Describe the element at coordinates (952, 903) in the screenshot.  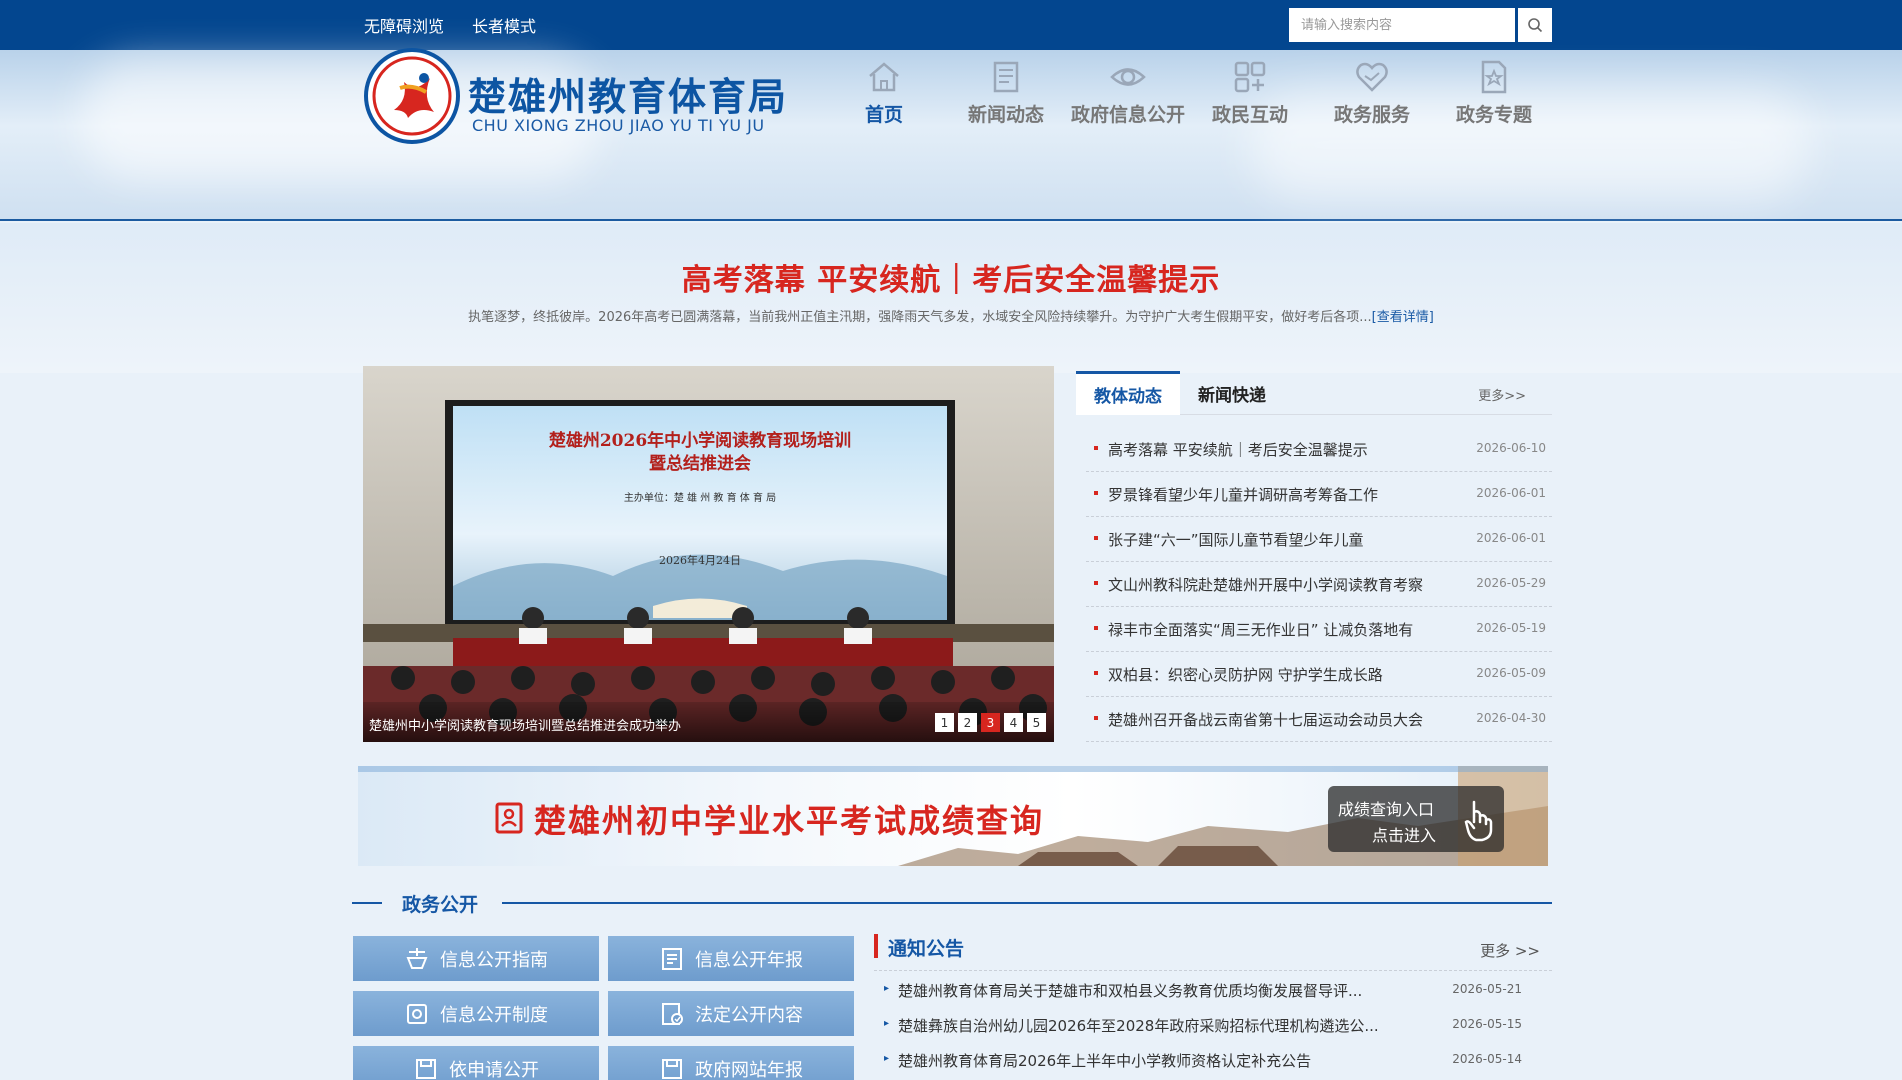
I see `gov-affairs-section-header: 政务公开` at that location.